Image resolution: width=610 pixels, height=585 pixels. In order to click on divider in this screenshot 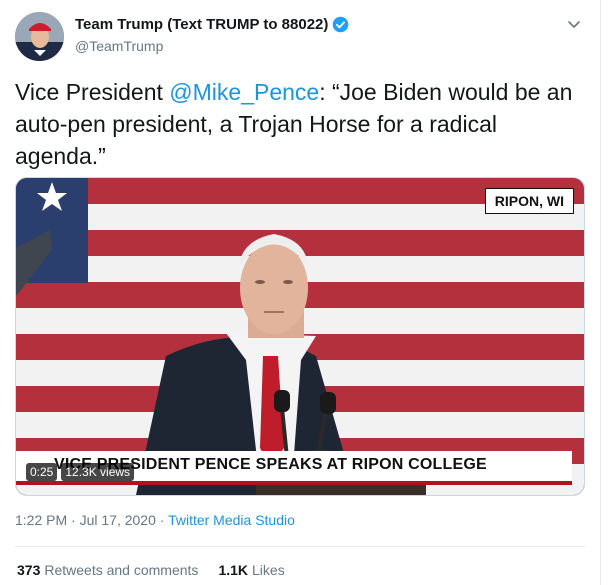, I will do `click(300, 546)`.